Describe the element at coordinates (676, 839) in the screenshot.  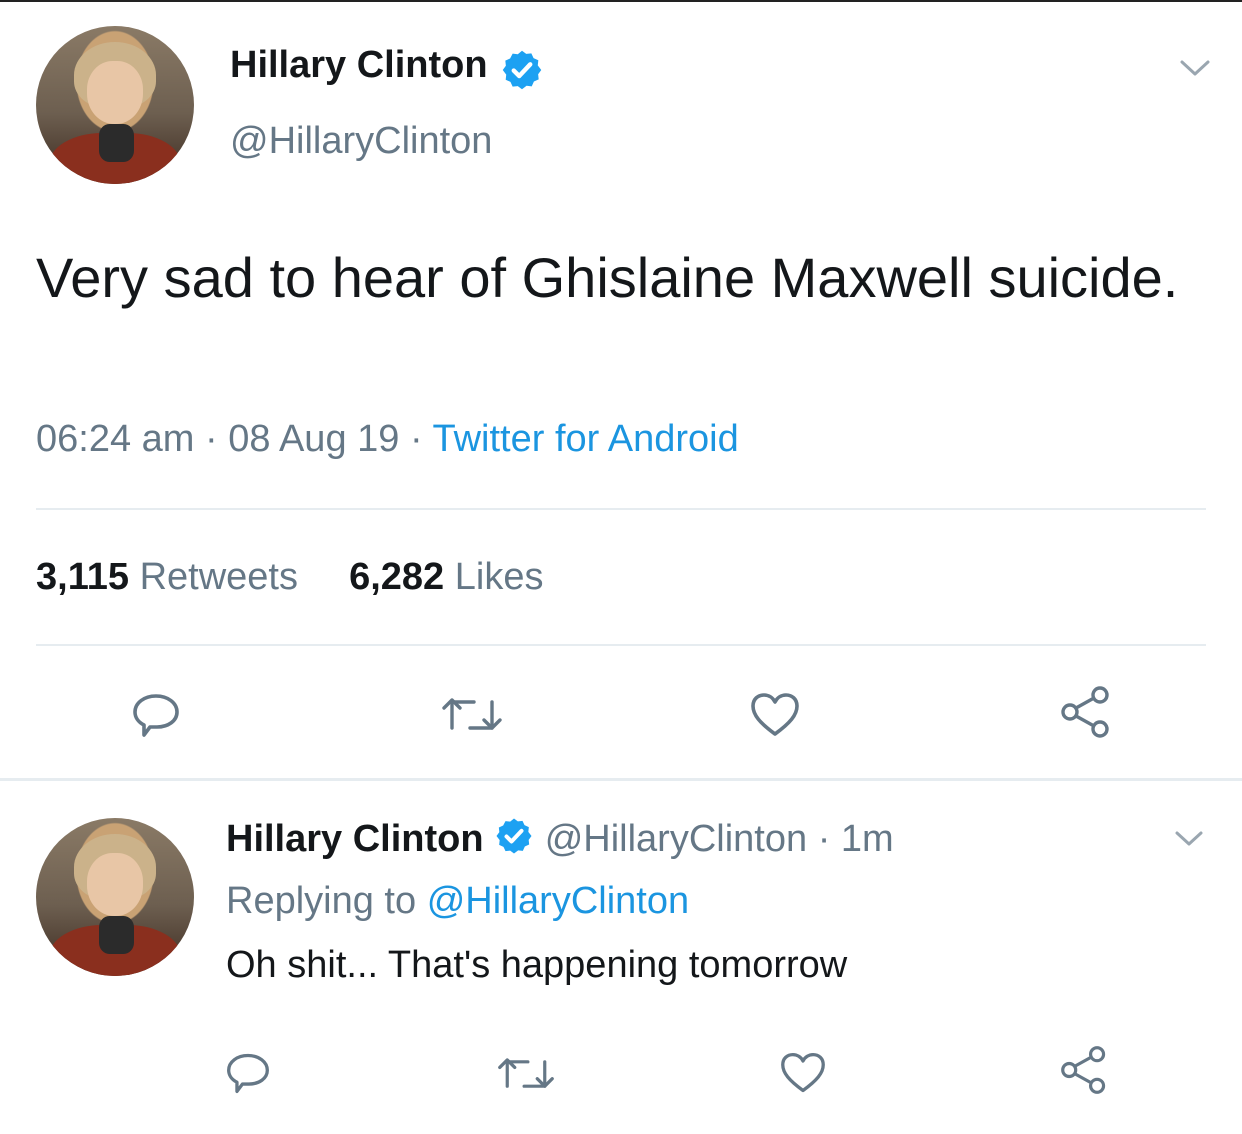
I see `reply-tweet-author-handle: @HillaryClinton` at that location.